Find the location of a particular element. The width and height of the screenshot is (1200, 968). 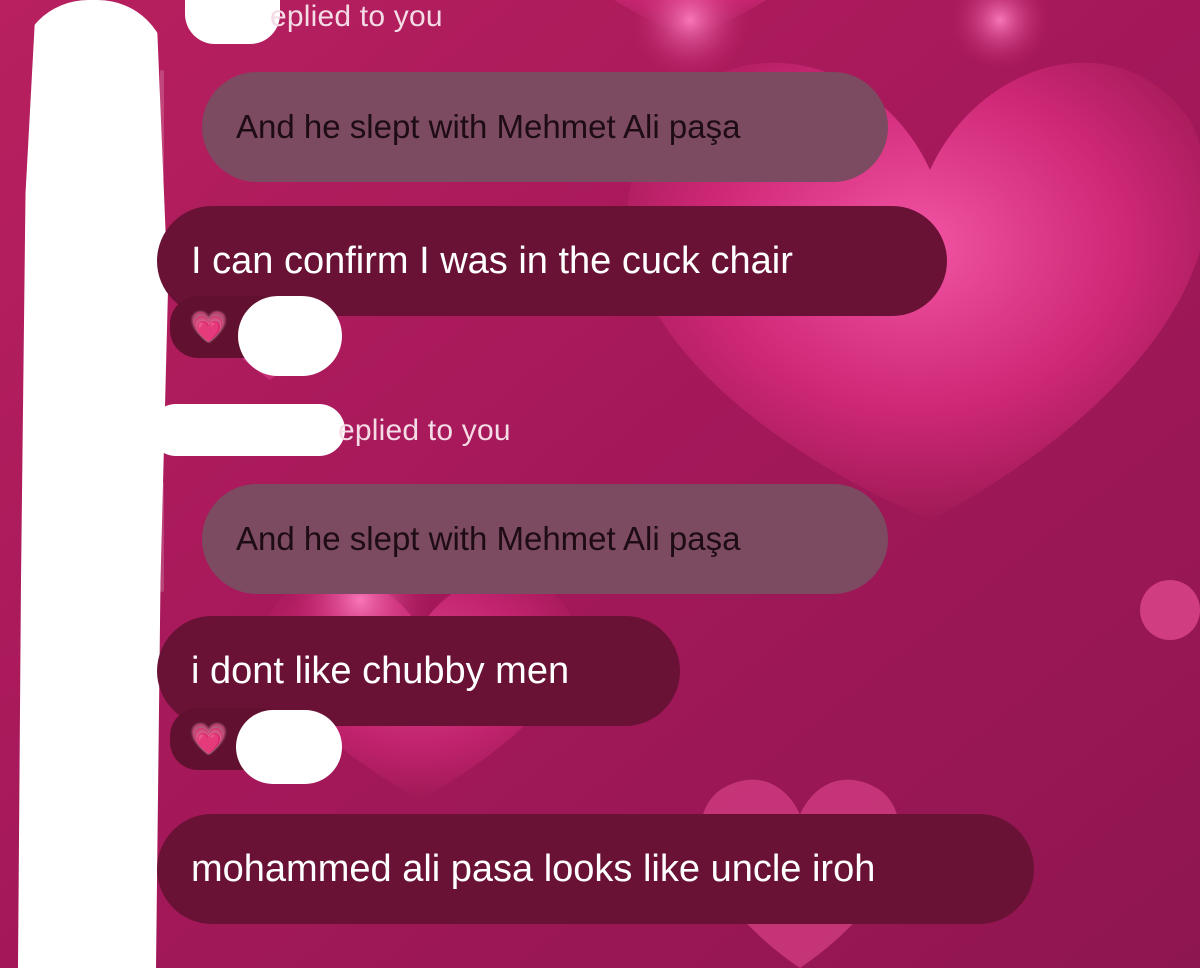

message-text: mohammed ali pasa looks like uncle iroh is located at coordinates (533, 868).